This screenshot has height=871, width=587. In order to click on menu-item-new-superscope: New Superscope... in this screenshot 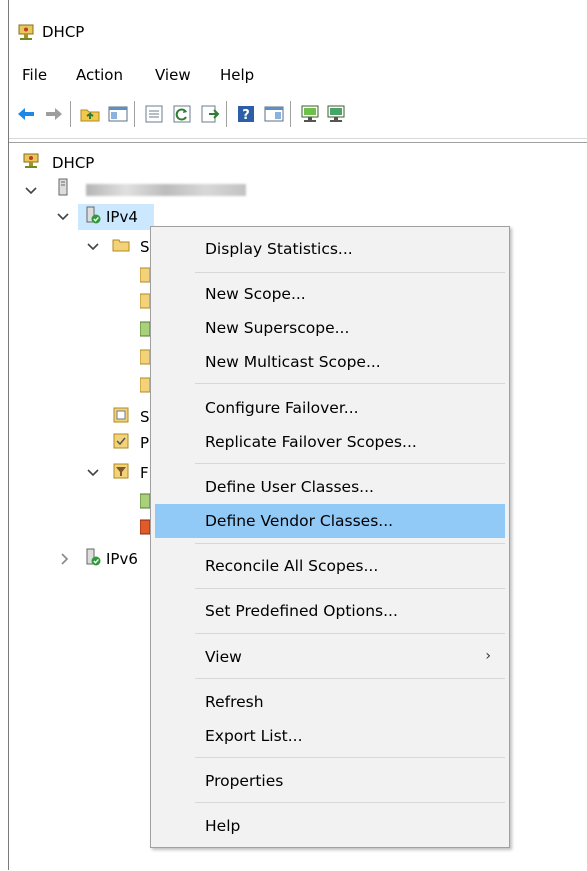, I will do `click(330, 328)`.